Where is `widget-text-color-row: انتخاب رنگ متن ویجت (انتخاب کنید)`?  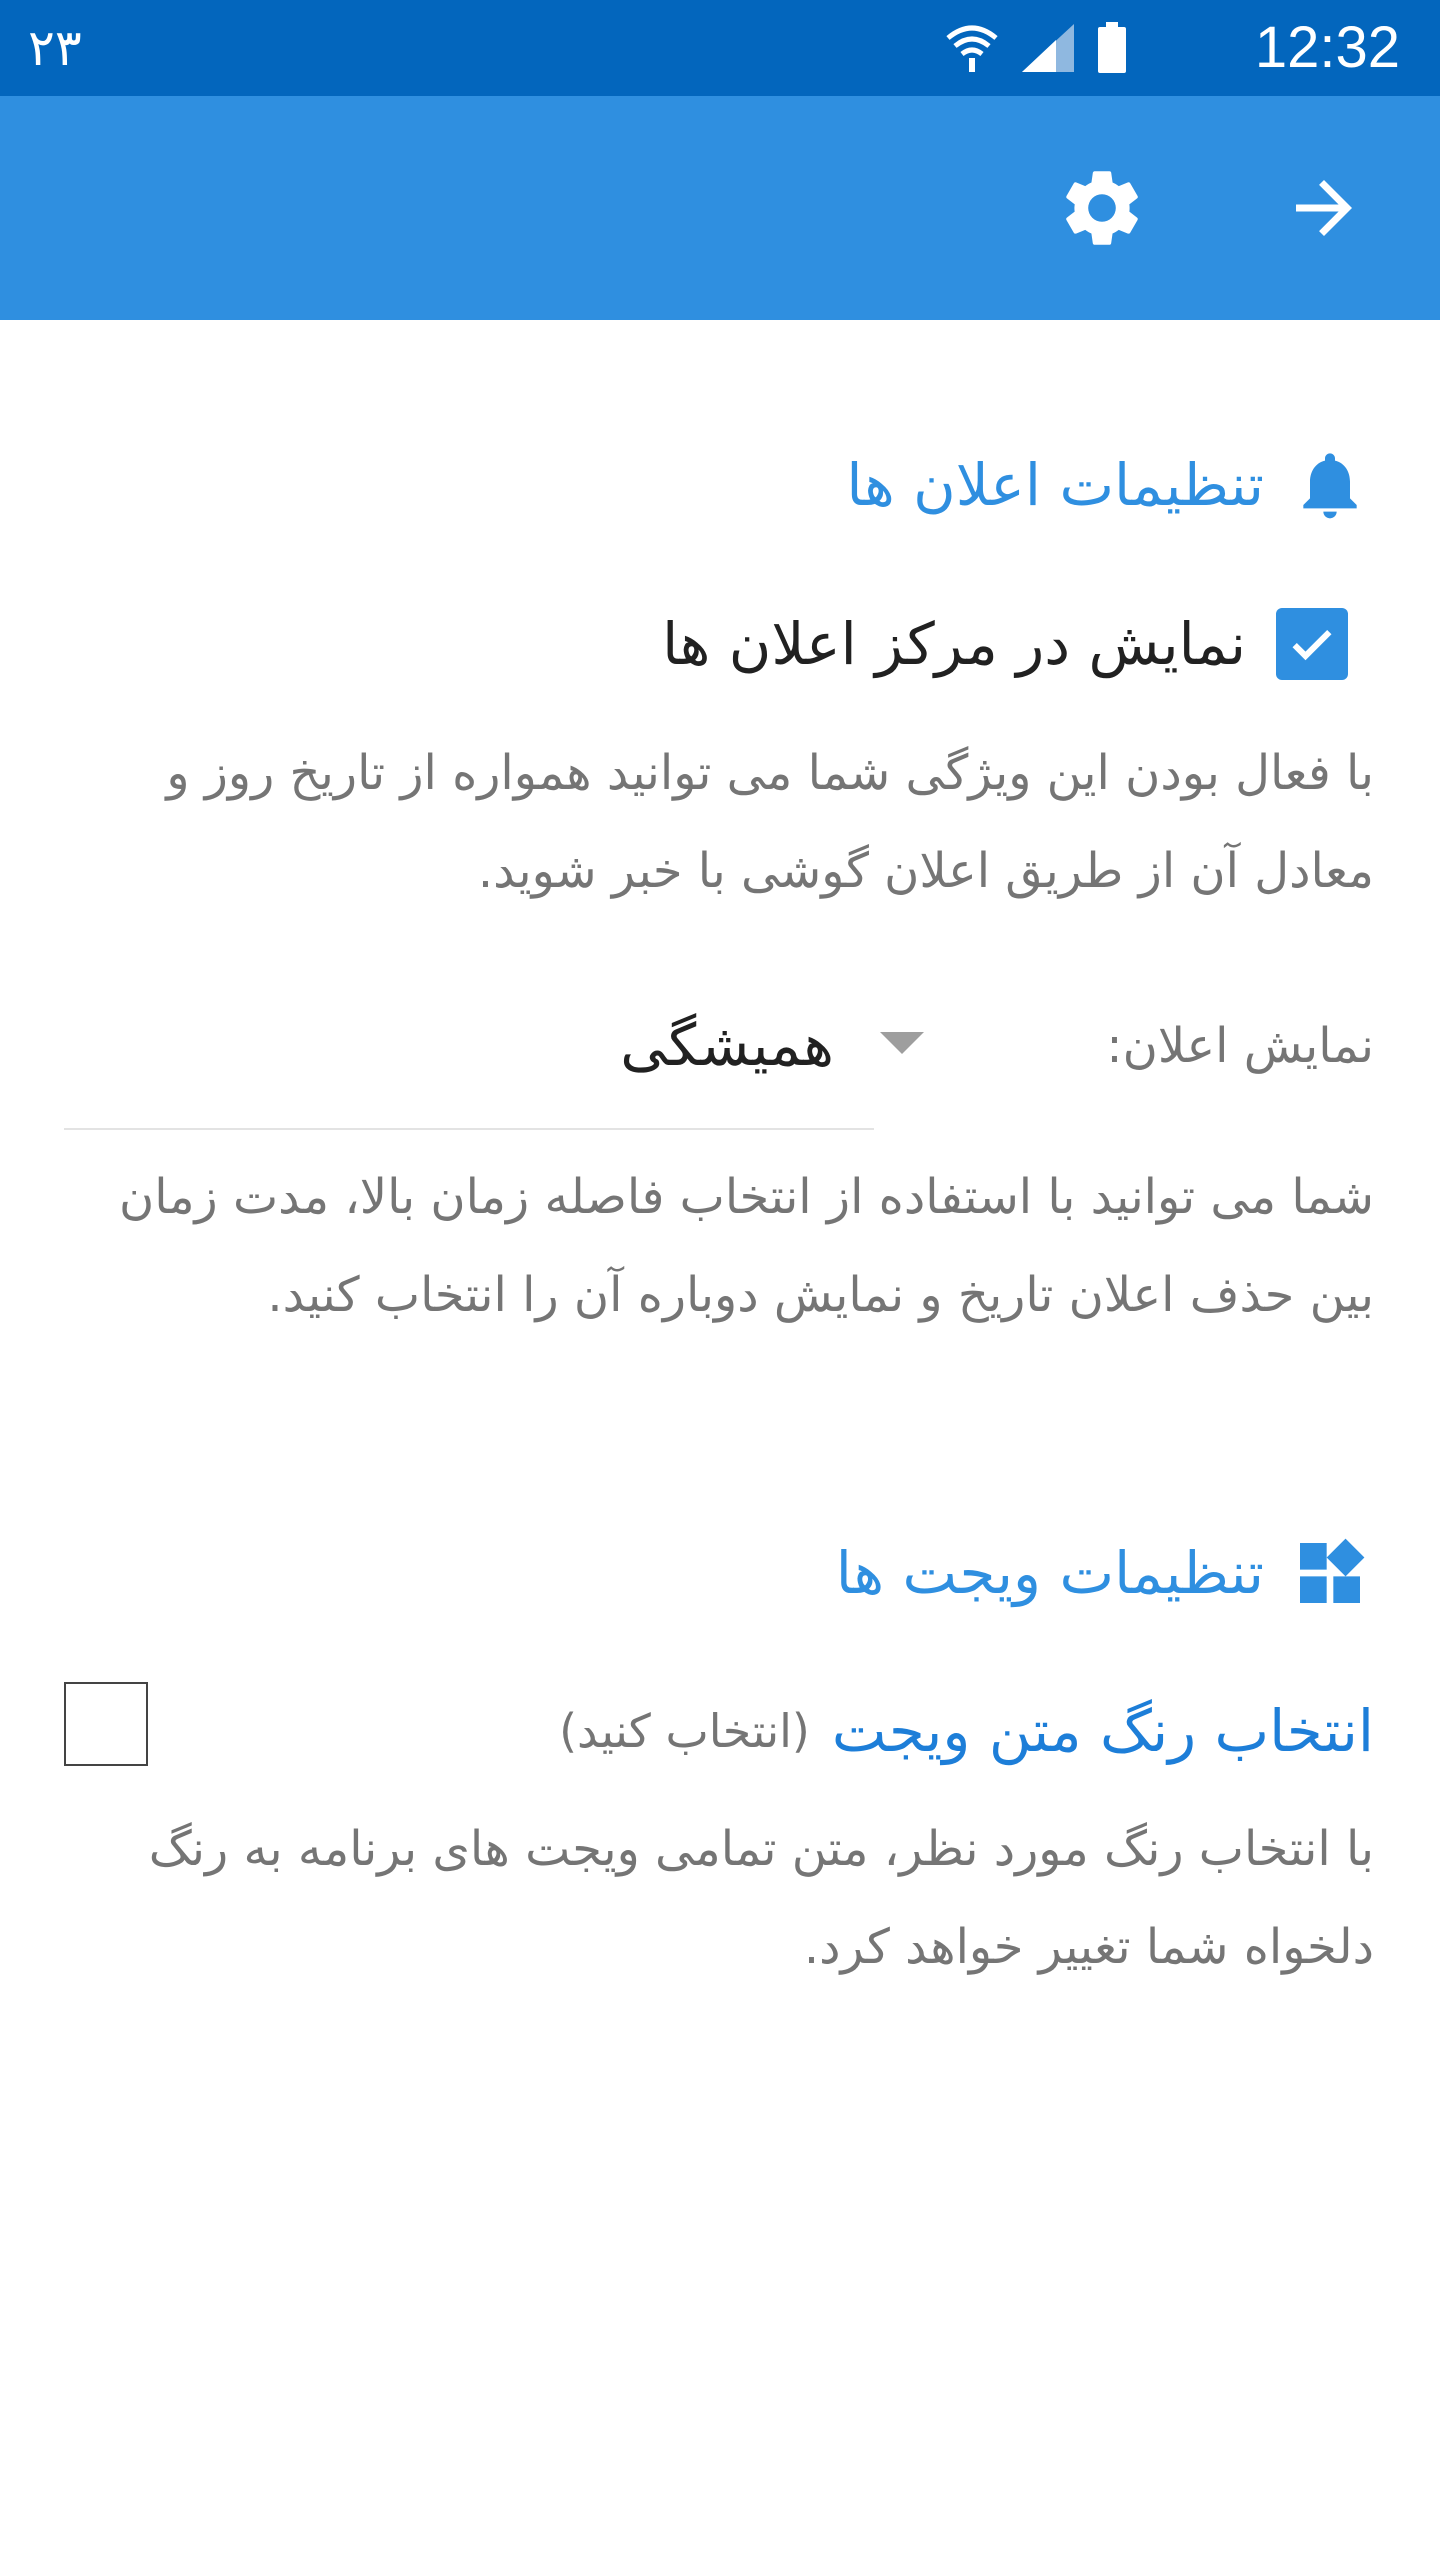
widget-text-color-row: انتخاب رنگ متن ویجت (انتخاب کنید) is located at coordinates (966, 1731).